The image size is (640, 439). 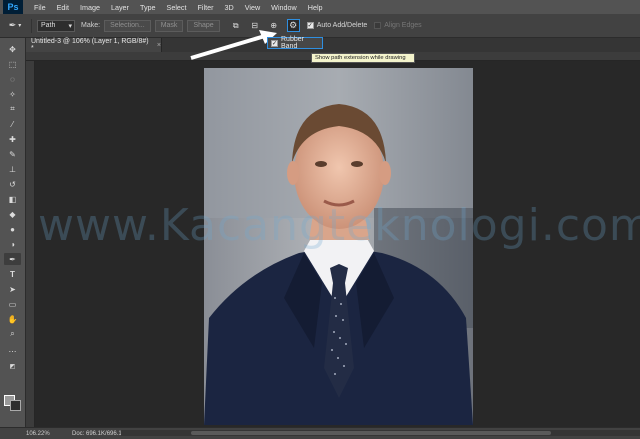 I want to click on magic-wand-tool-icon: ✧, so click(x=12, y=94).